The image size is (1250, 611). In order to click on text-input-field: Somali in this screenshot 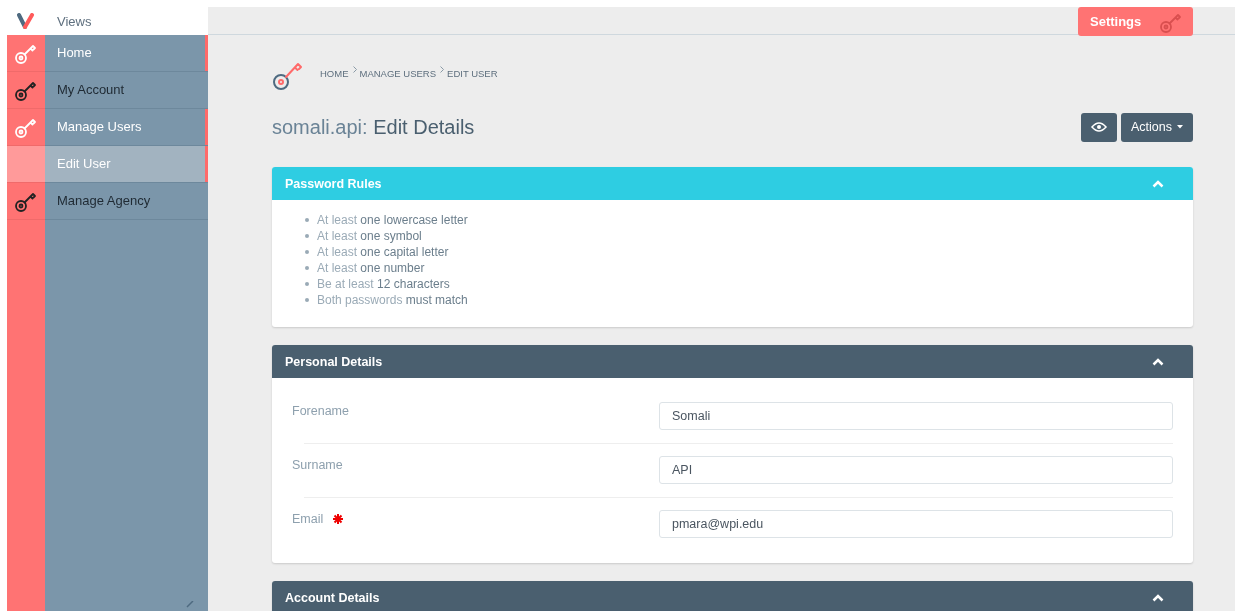, I will do `click(916, 416)`.